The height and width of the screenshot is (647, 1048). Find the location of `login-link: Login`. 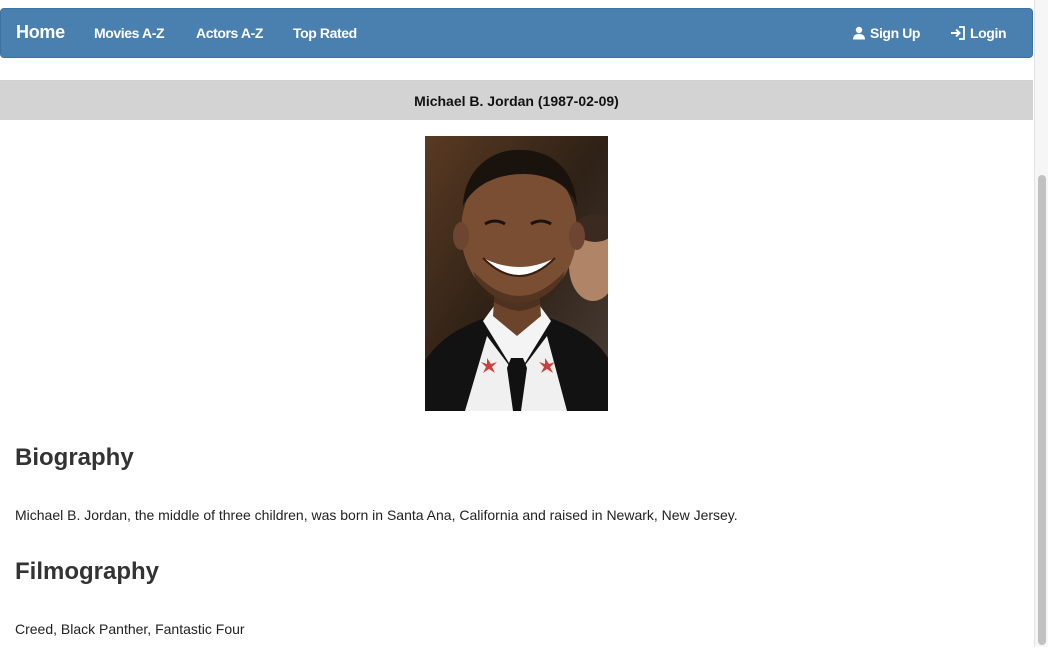

login-link: Login is located at coordinates (978, 33).